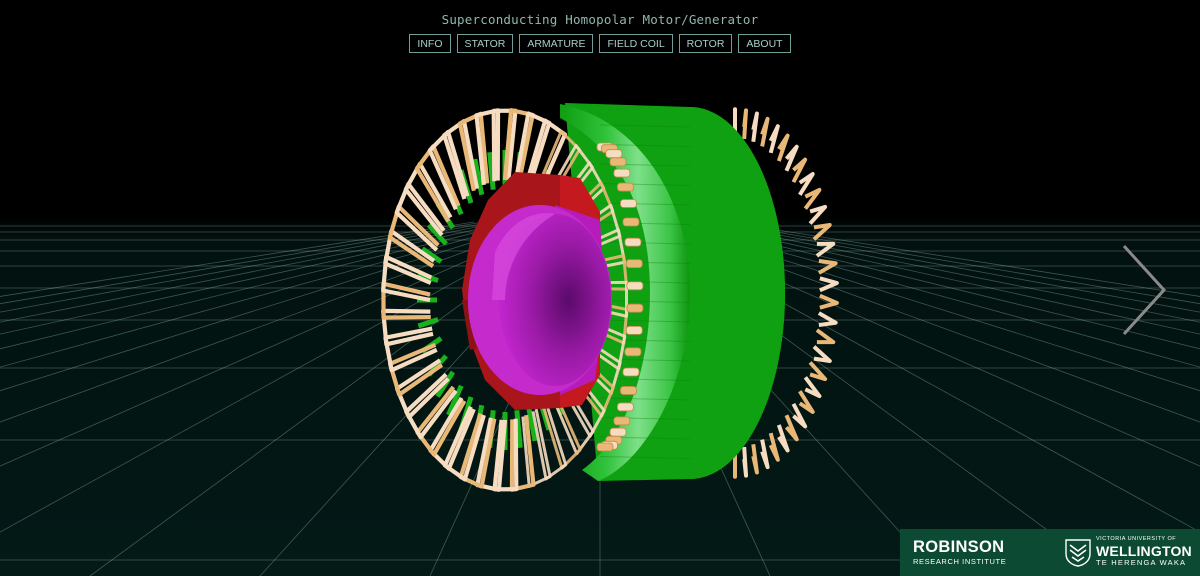 This screenshot has width=1200, height=576. Describe the element at coordinates (556, 43) in the screenshot. I see `armature-button: ARMATURE` at that location.